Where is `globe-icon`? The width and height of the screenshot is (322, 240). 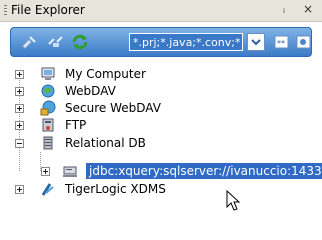 globe-icon is located at coordinates (48, 91).